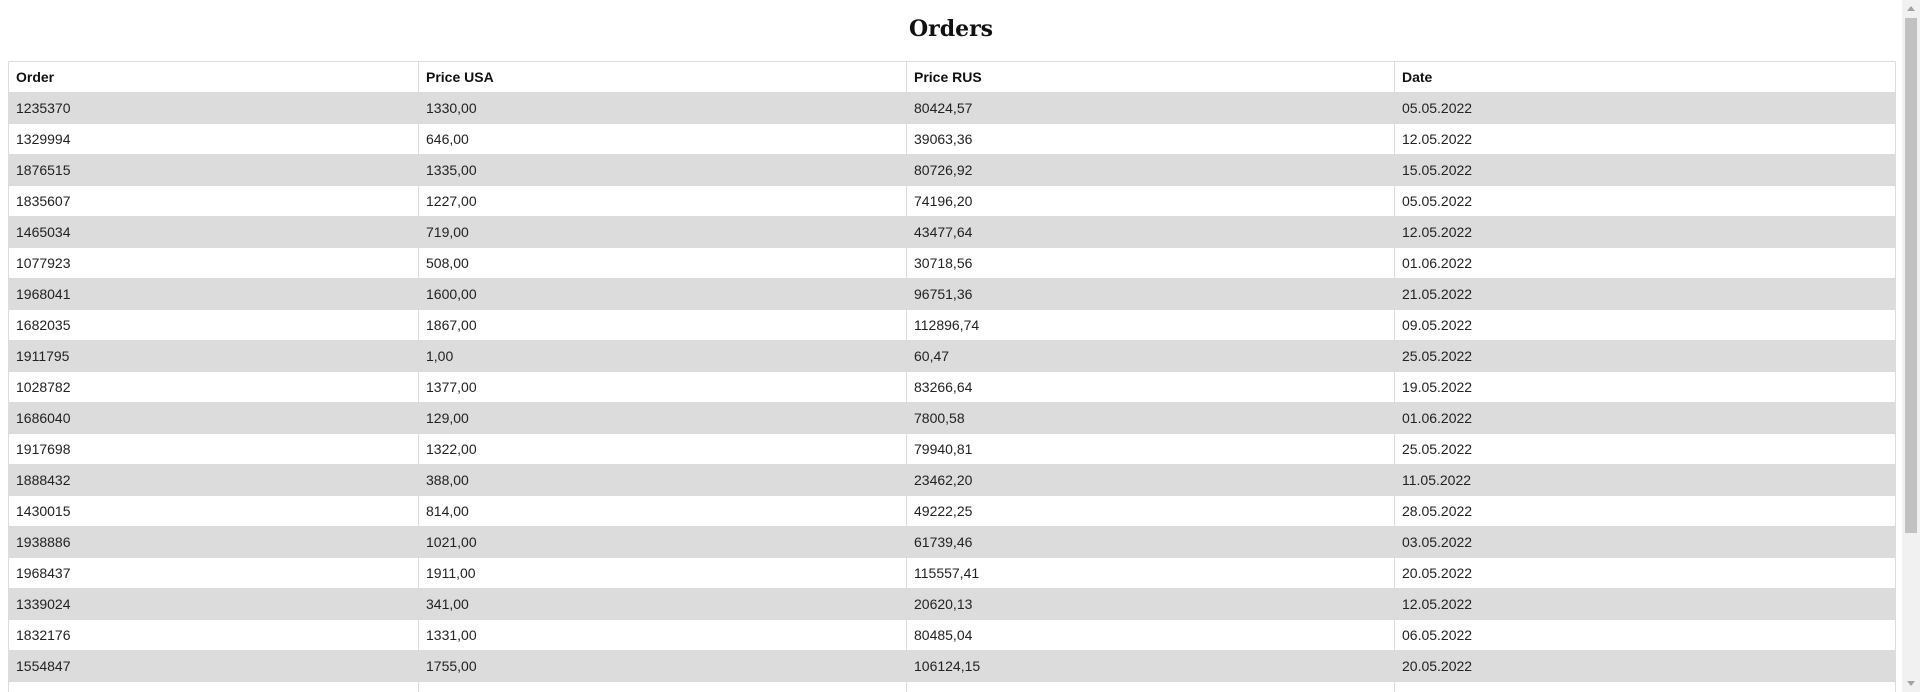 The width and height of the screenshot is (1920, 692). Describe the element at coordinates (1150, 635) in the screenshot. I see `cell-price-rus: 80485,04` at that location.